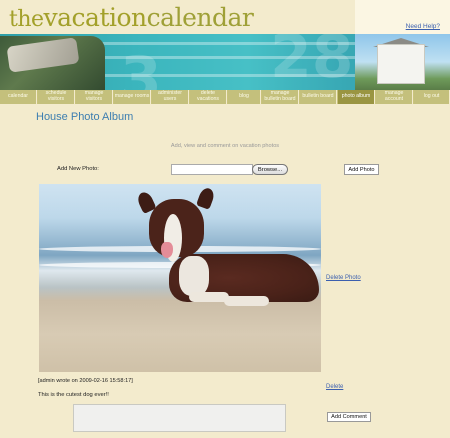  What do you see at coordinates (132, 97) in the screenshot?
I see `nav-item-manage-rooms: manage rooms` at bounding box center [132, 97].